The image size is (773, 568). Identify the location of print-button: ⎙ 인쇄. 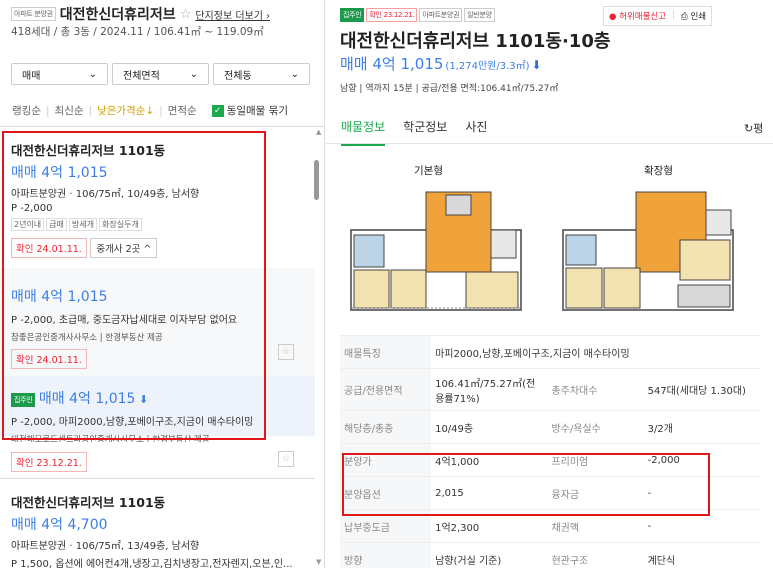
(693, 16).